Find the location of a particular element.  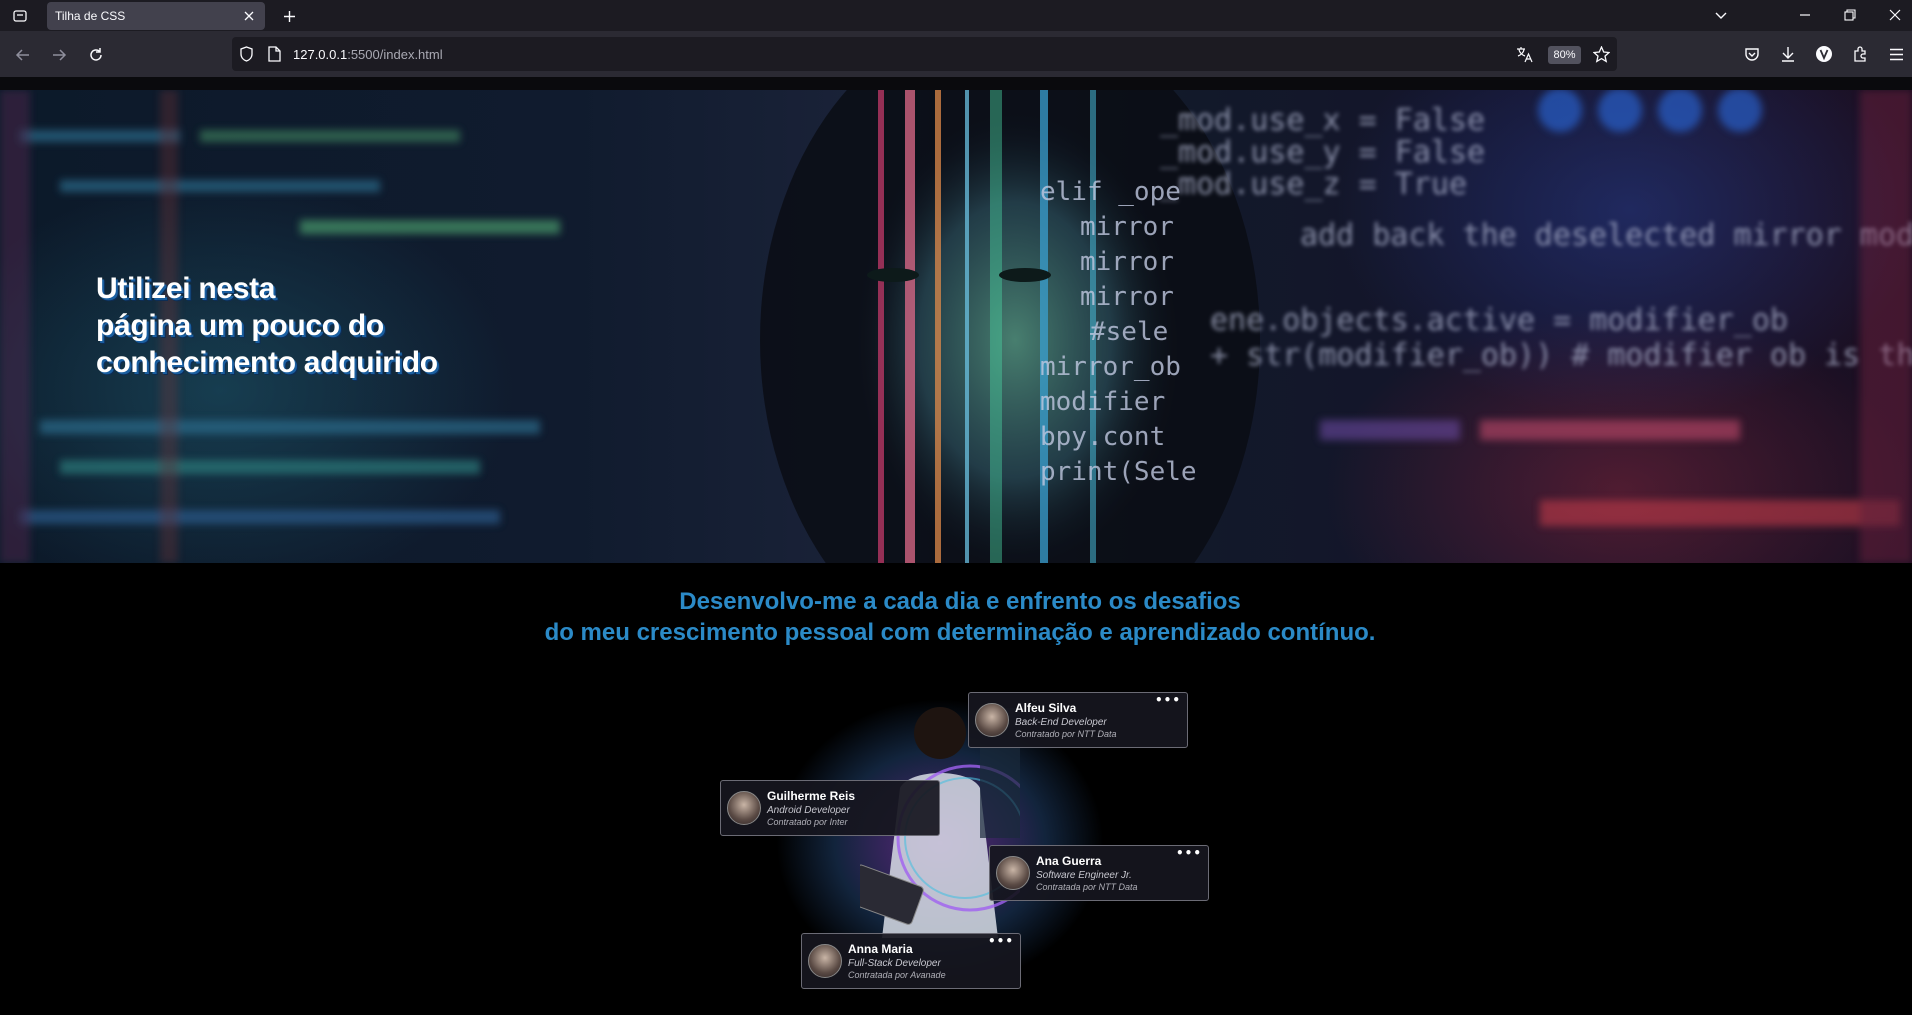

card-name: Alfeu Silva is located at coordinates (1046, 708).